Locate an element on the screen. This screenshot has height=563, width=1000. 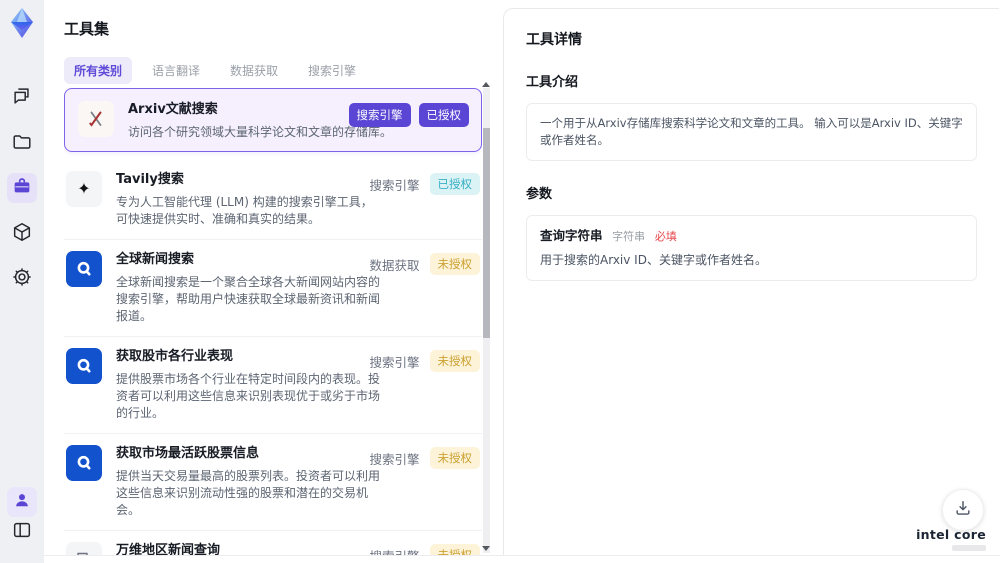
param-header: 查询字符串 字符串 必填 is located at coordinates (751, 236).